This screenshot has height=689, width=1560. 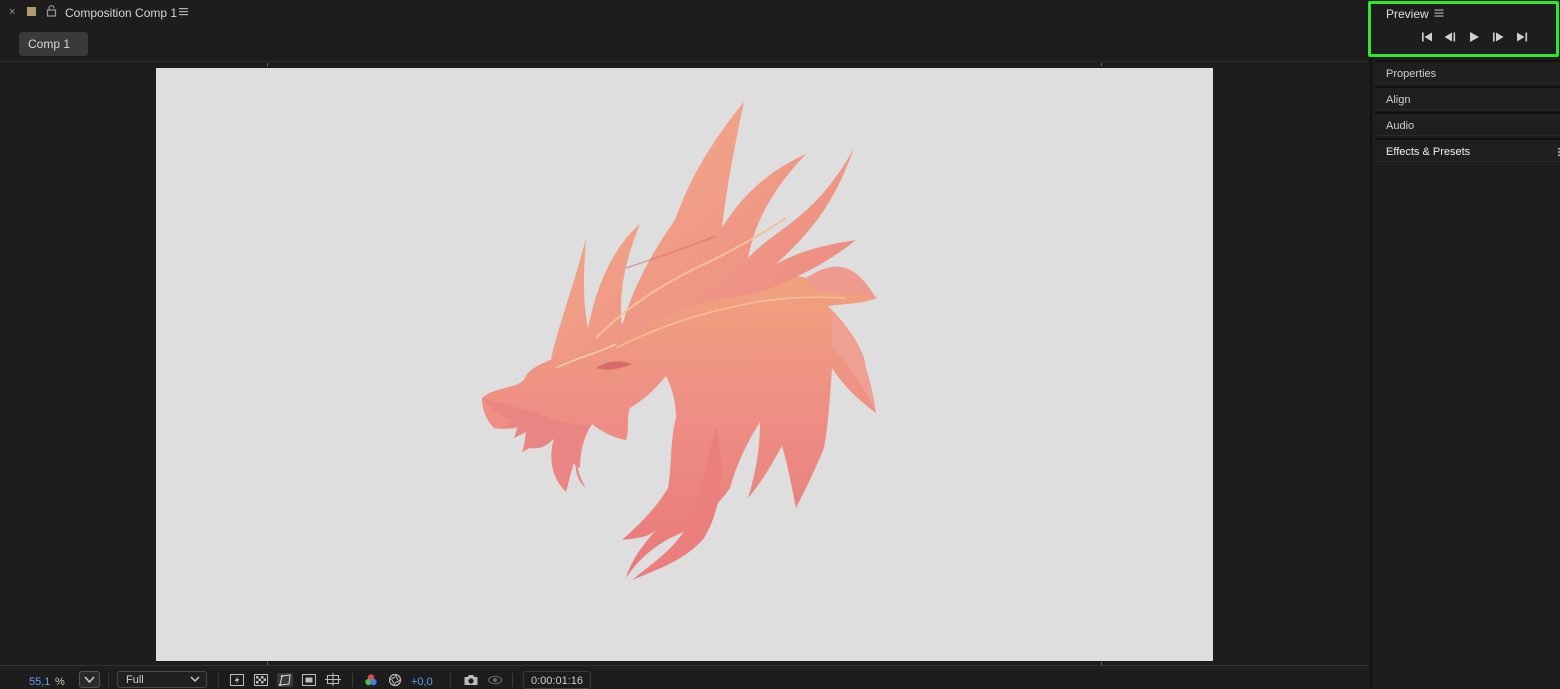 What do you see at coordinates (51, 11) in the screenshot?
I see `lock-icon` at bounding box center [51, 11].